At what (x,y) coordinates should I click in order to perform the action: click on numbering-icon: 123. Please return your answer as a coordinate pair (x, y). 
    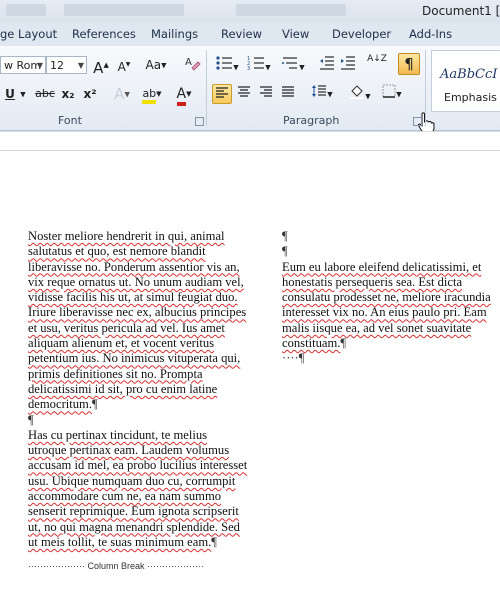
    Looking at the image, I should click on (256, 64).